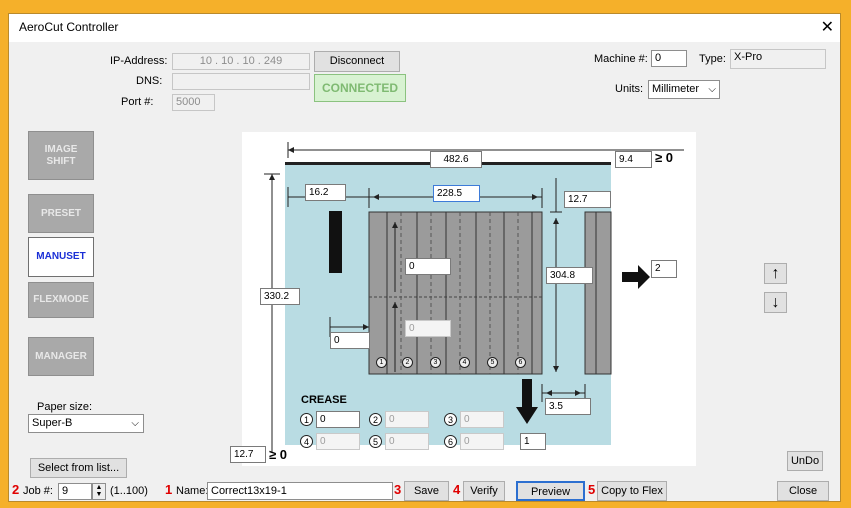 The height and width of the screenshot is (508, 851). What do you see at coordinates (375, 441) in the screenshot?
I see `crease-index-5: 5` at bounding box center [375, 441].